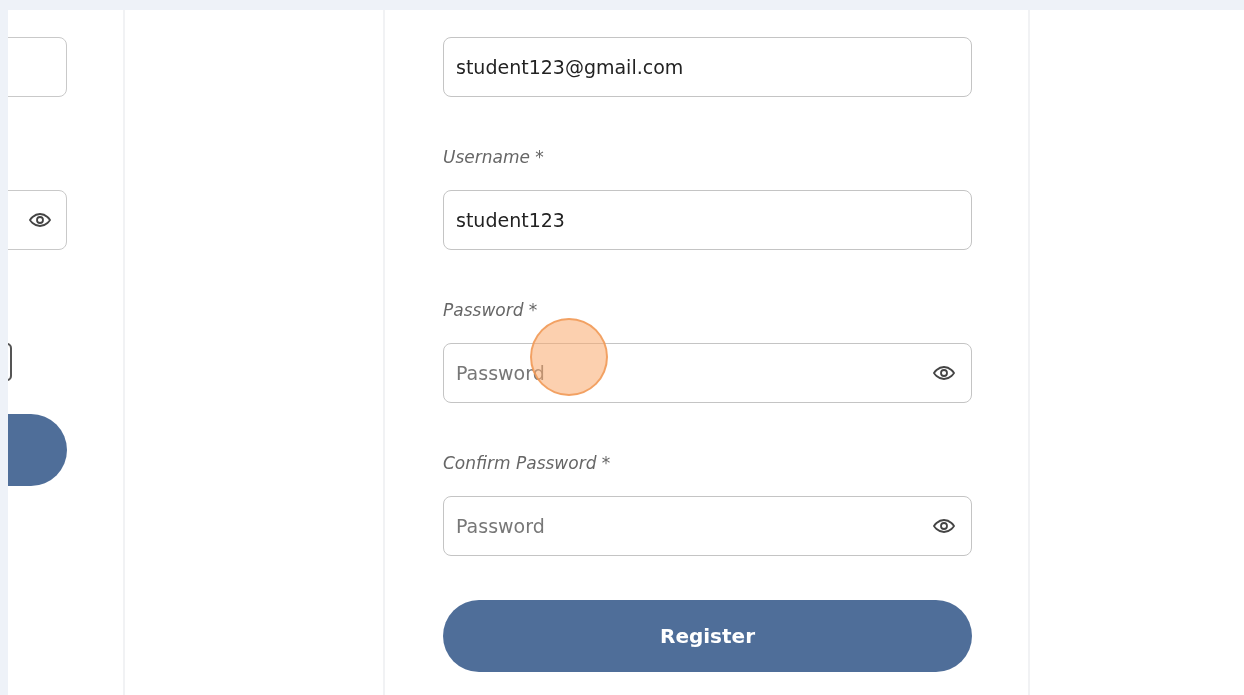 This screenshot has width=1244, height=695. Describe the element at coordinates (527, 463) in the screenshot. I see `field-label: Confirm Password *` at that location.